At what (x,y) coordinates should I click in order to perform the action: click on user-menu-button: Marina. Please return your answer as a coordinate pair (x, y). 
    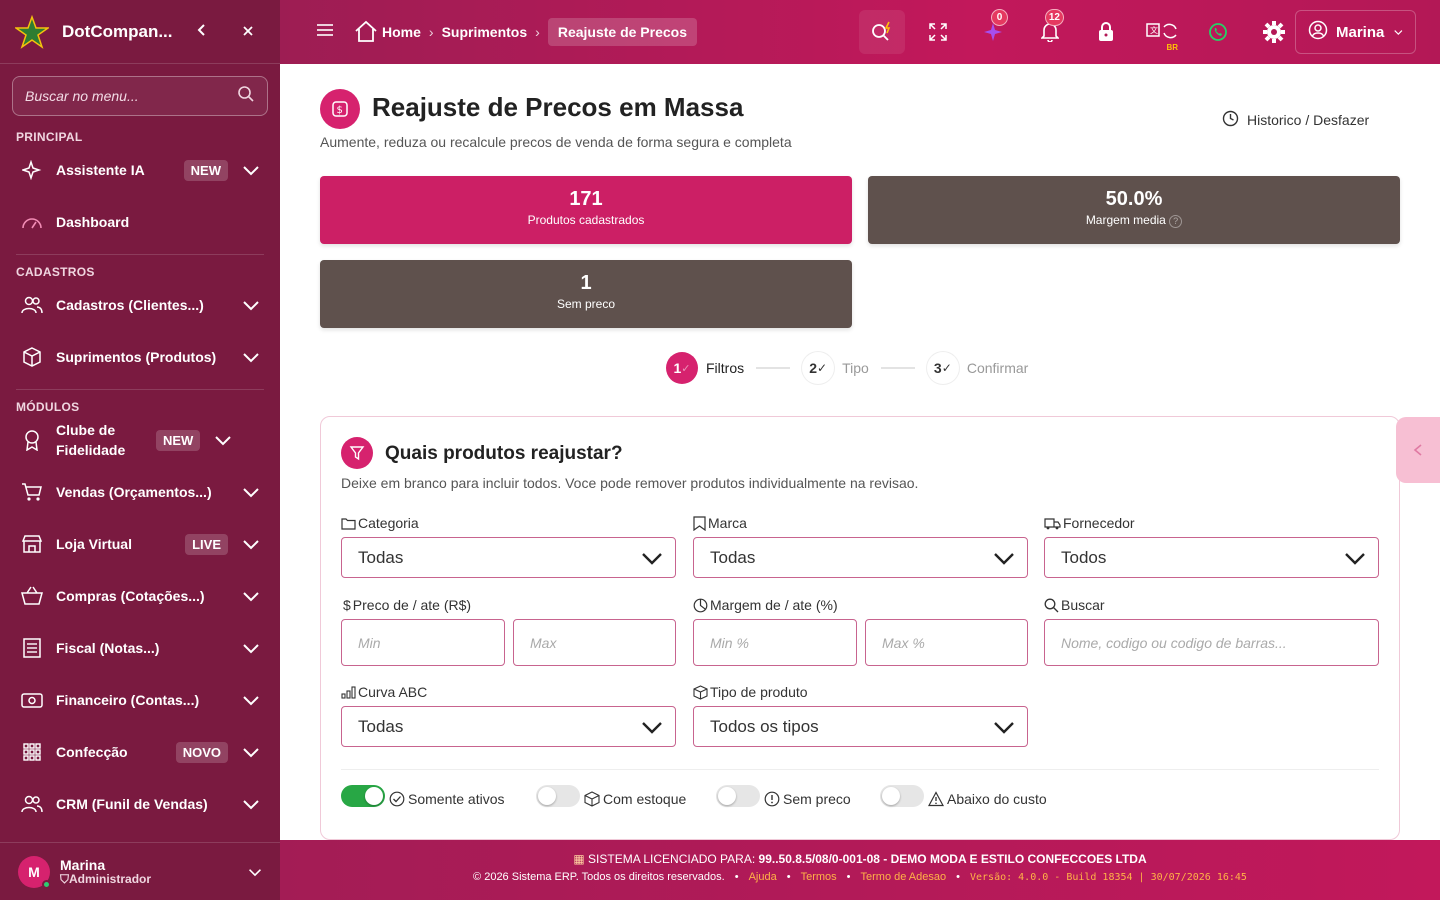
    Looking at the image, I should click on (1355, 32).